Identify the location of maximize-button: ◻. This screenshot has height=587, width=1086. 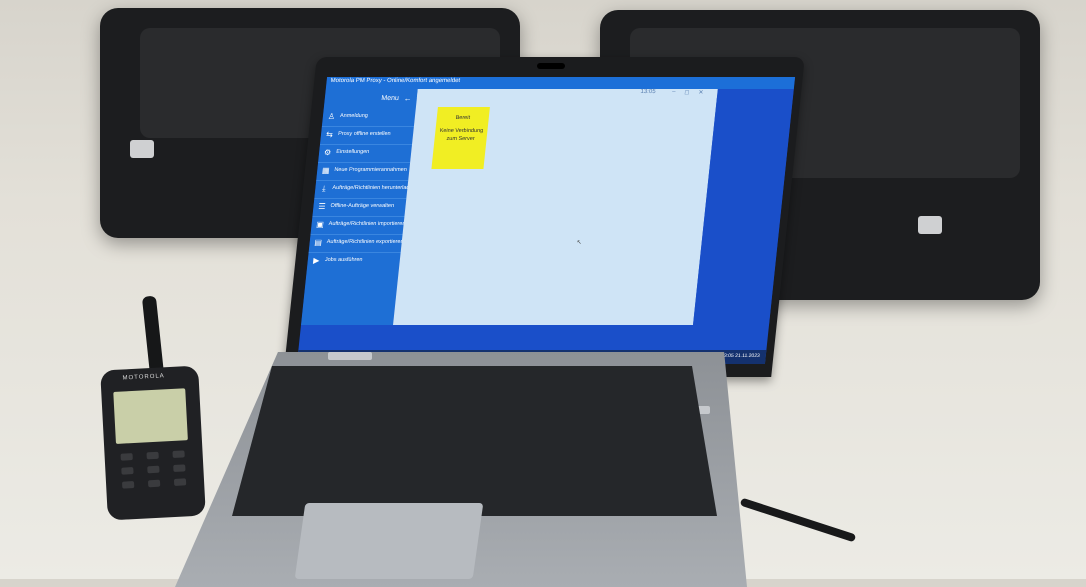
(687, 92).